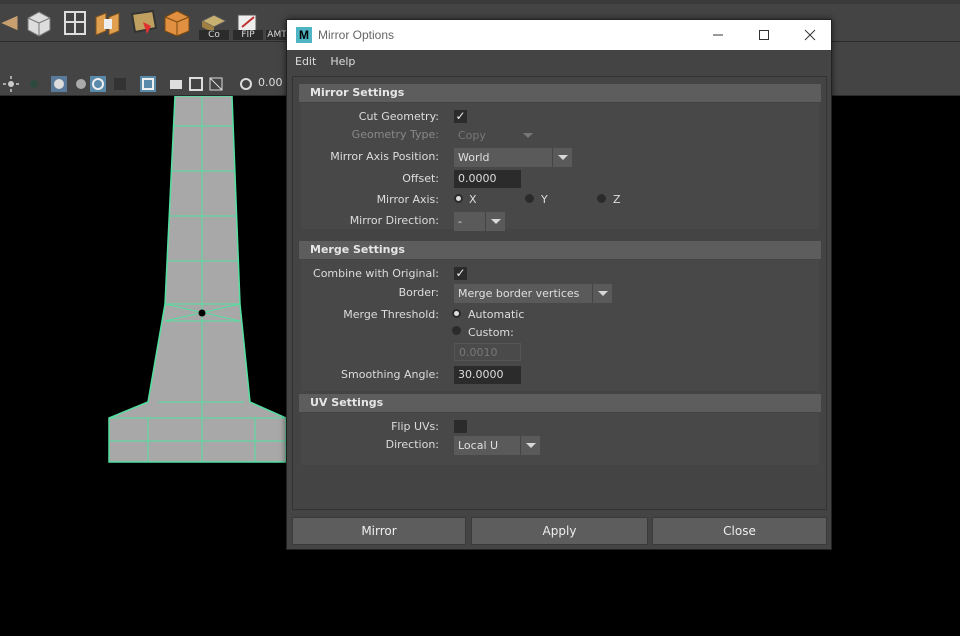 The height and width of the screenshot is (636, 960). What do you see at coordinates (384, 156) in the screenshot?
I see `mirror-axis-position-label: Mirror Axis Position:` at bounding box center [384, 156].